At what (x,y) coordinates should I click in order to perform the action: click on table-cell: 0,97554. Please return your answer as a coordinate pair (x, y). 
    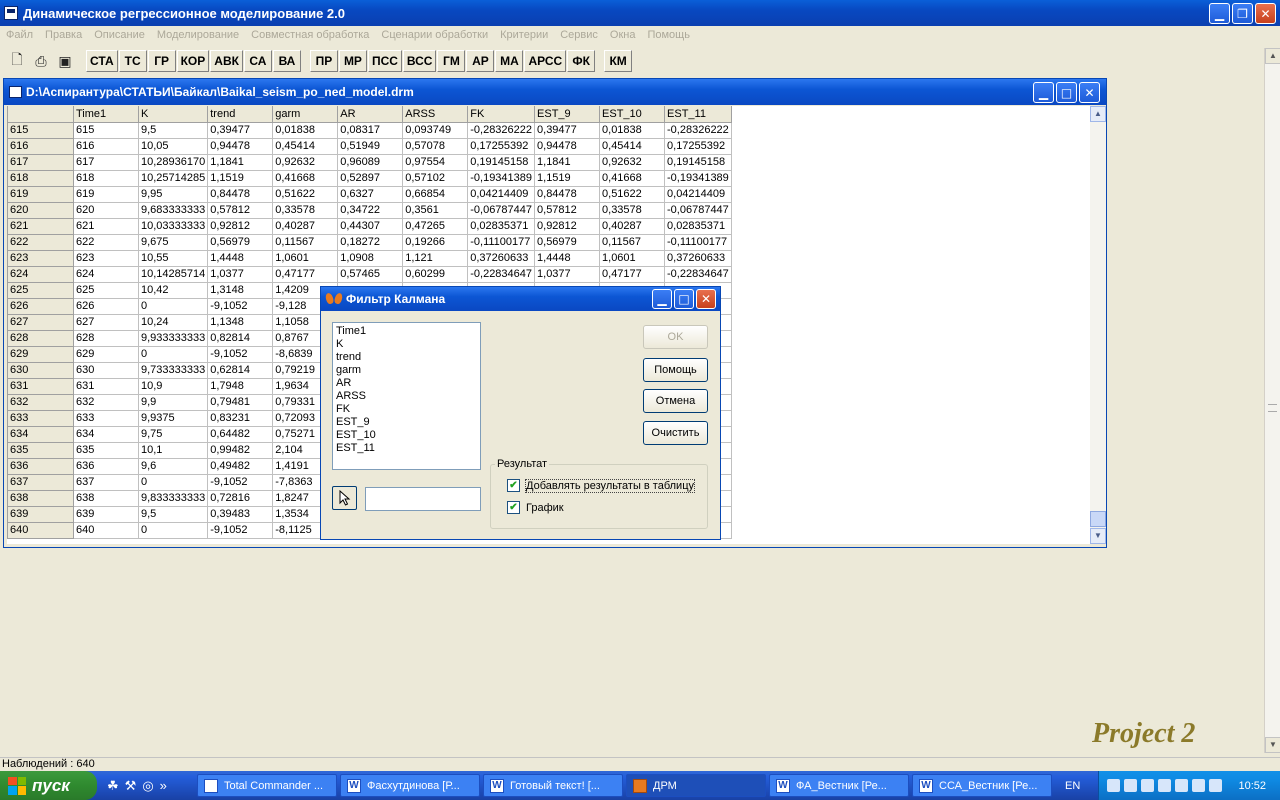
    Looking at the image, I should click on (435, 162).